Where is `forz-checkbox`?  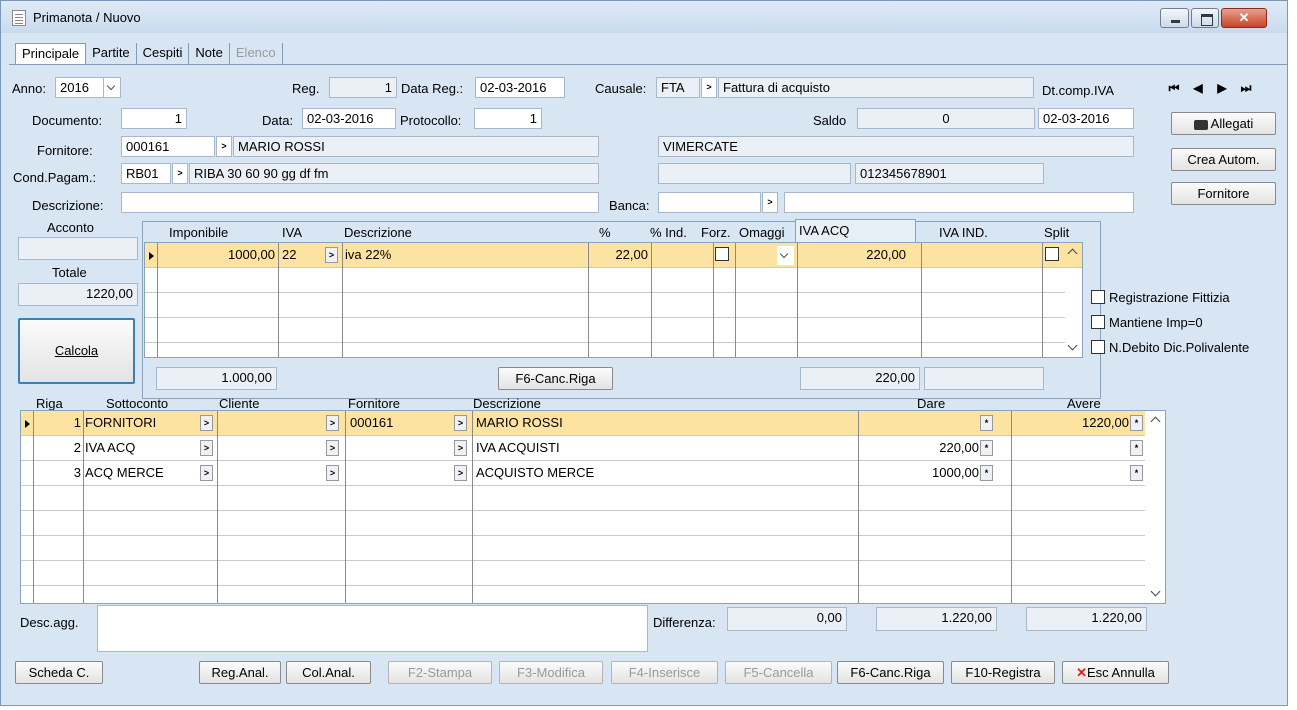 forz-checkbox is located at coordinates (722, 254).